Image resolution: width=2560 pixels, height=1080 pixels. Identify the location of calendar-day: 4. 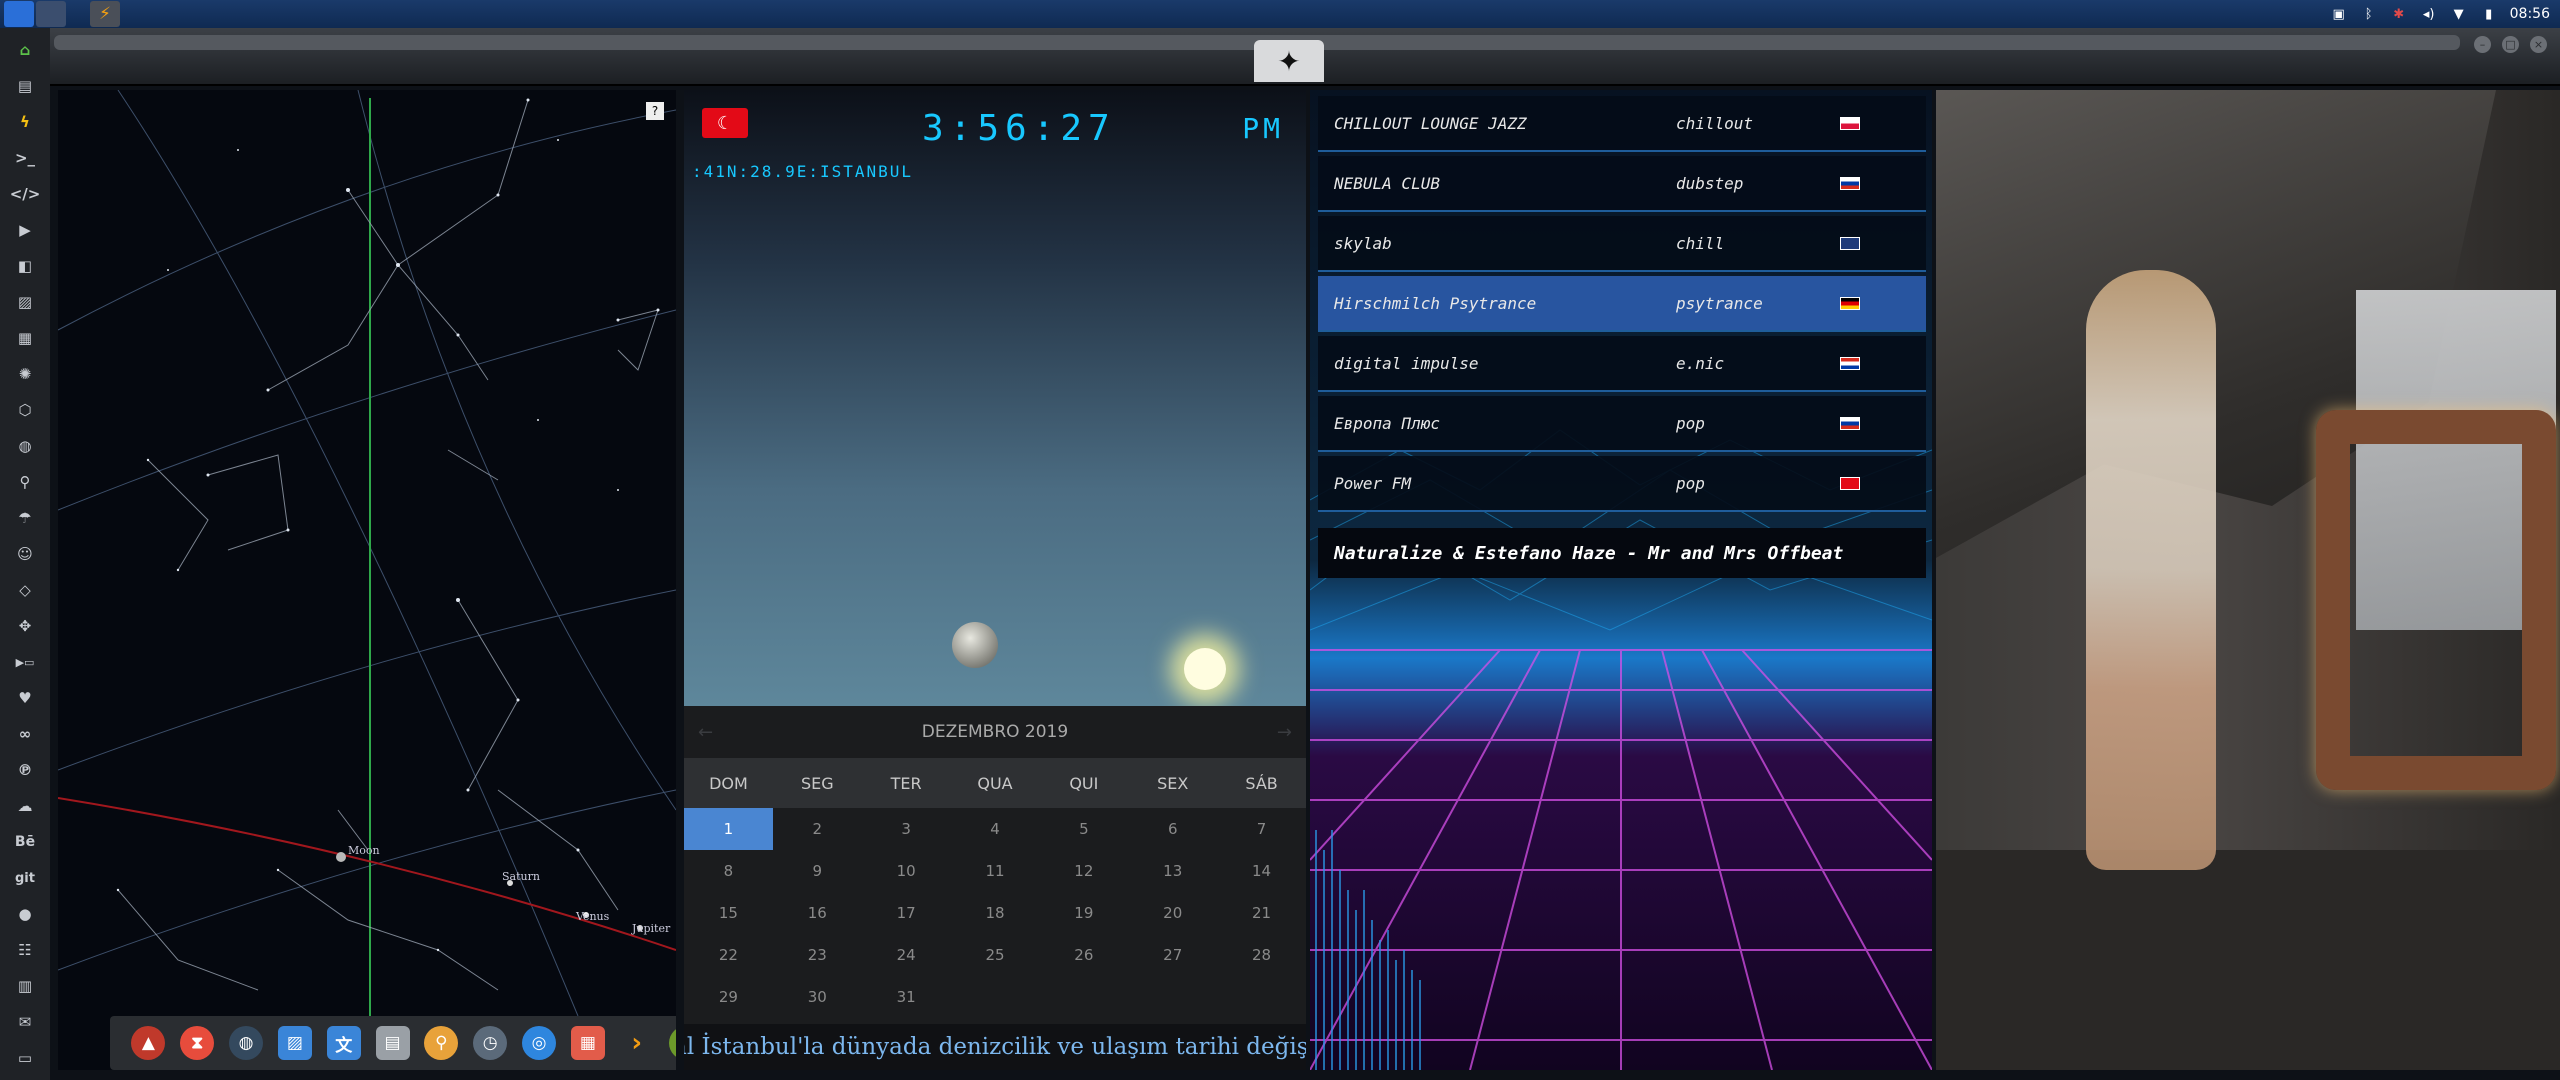
(995, 829).